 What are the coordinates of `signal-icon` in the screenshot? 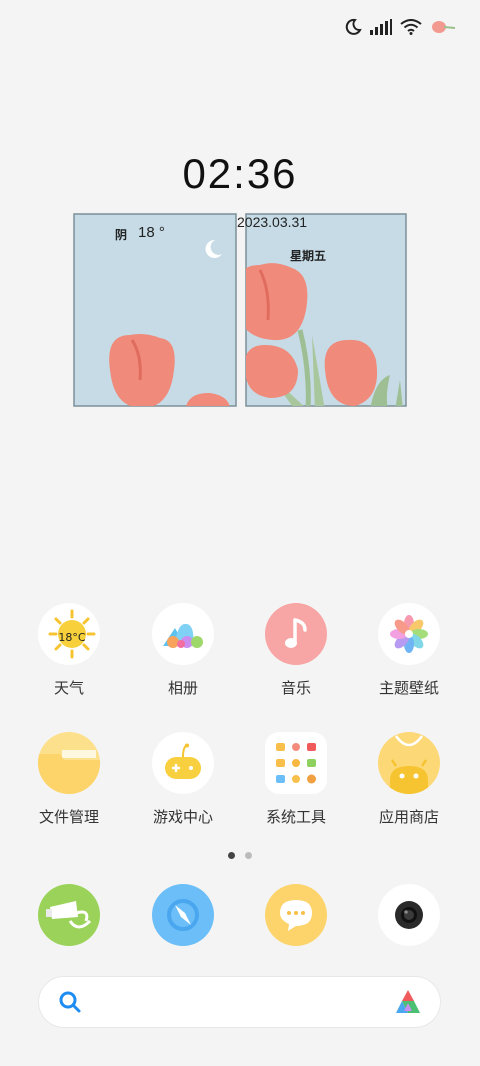 It's located at (381, 27).